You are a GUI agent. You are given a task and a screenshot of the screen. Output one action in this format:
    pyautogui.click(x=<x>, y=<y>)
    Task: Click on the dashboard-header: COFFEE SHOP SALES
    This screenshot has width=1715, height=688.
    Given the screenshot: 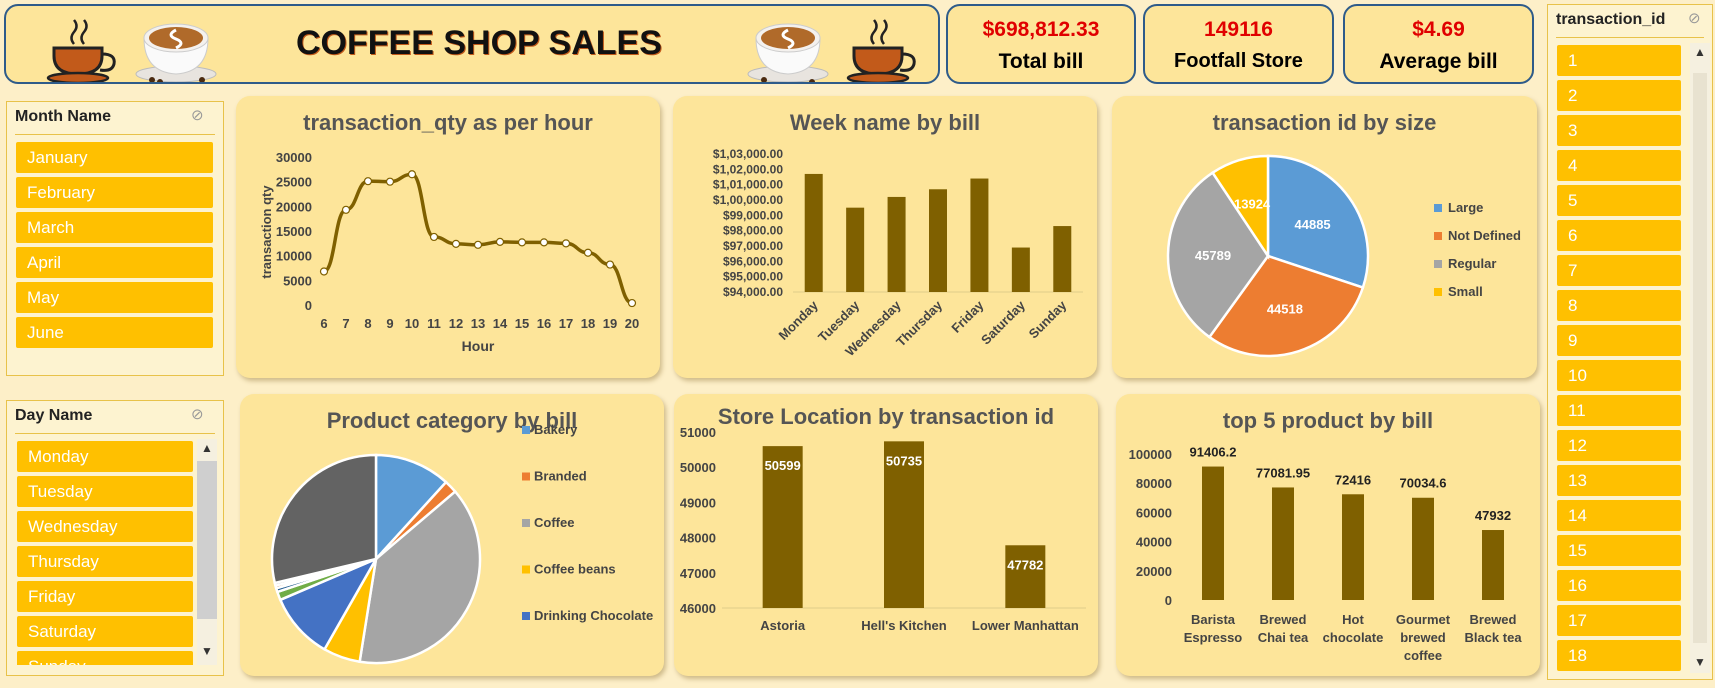 What is the action you would take?
    pyautogui.click(x=472, y=44)
    